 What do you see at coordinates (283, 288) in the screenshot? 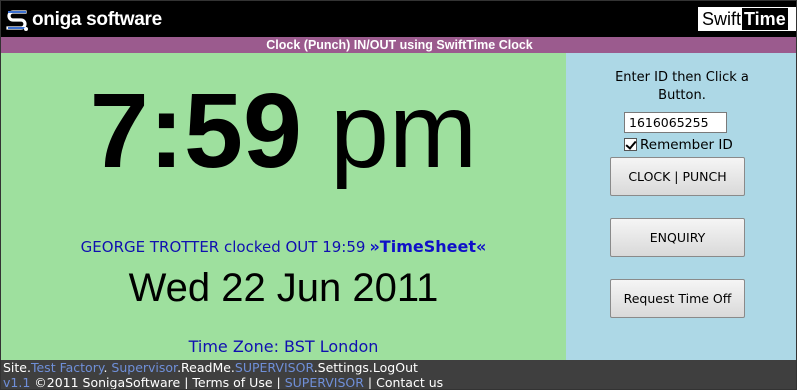
I see `current-date: Wed 22 Jun 2011` at bounding box center [283, 288].